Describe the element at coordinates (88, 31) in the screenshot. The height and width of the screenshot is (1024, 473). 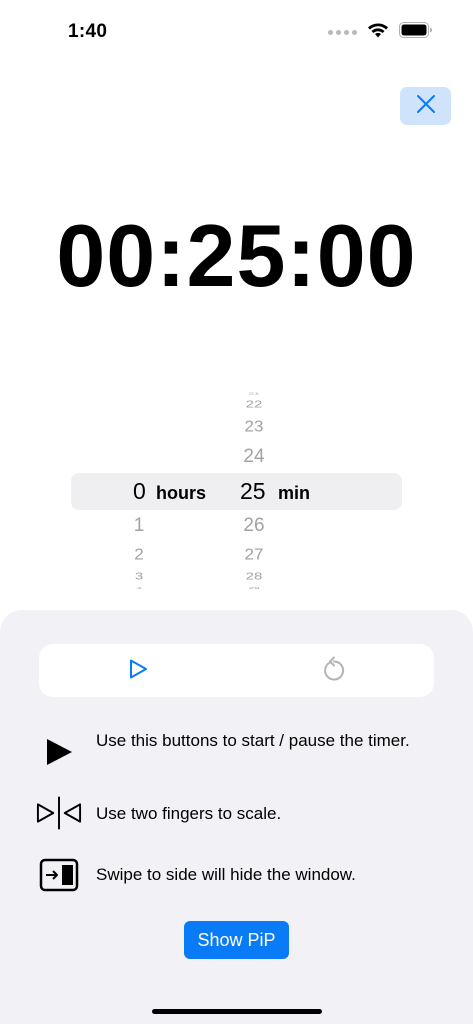
I see `status-time: 1:40` at that location.